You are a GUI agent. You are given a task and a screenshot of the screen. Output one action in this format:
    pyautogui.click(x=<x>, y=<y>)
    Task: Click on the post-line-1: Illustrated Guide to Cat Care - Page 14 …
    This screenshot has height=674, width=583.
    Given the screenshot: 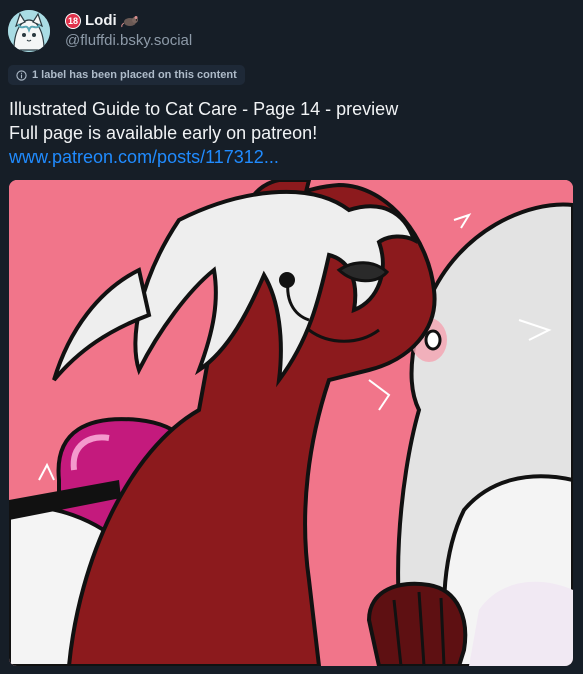 What is the action you would take?
    pyautogui.click(x=204, y=109)
    